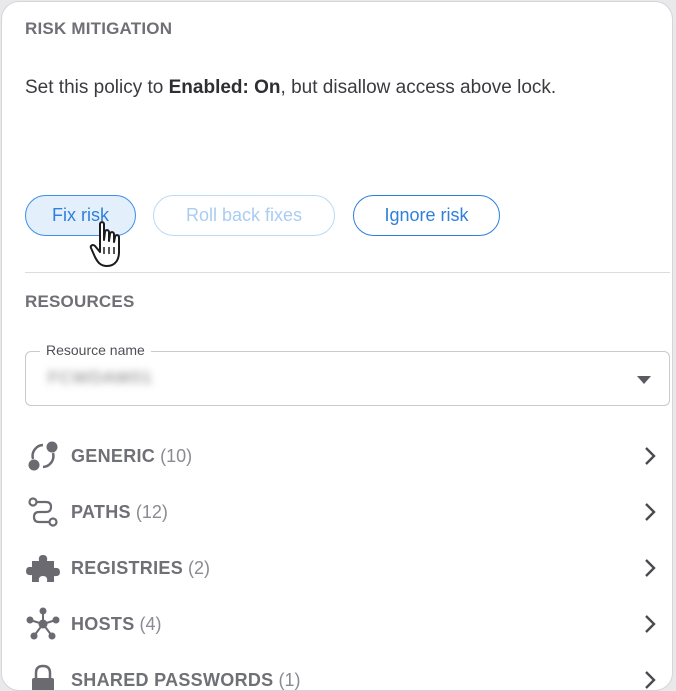 Image resolution: width=676 pixels, height=691 pixels. What do you see at coordinates (289, 679) in the screenshot?
I see `resource-row-count: (1)` at bounding box center [289, 679].